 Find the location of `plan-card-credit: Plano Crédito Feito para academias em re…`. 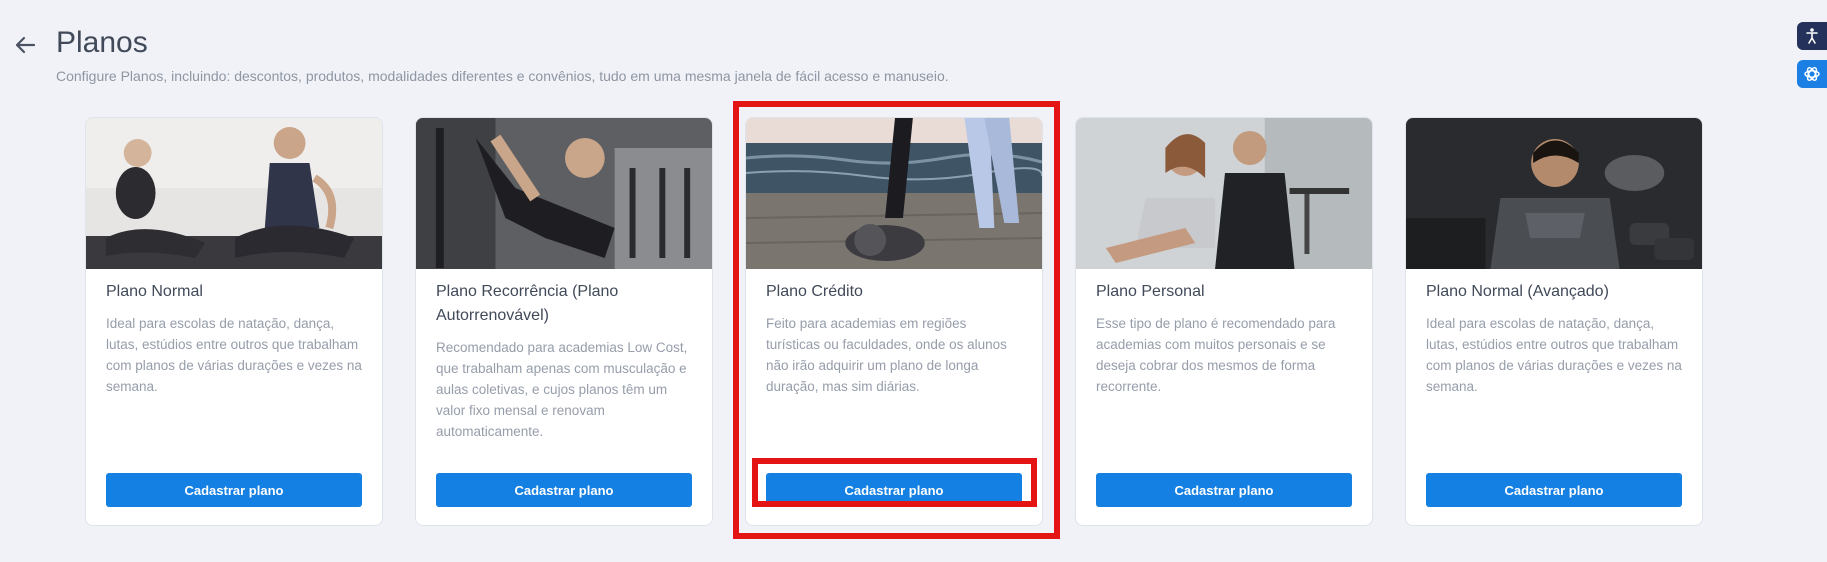

plan-card-credit: Plano Crédito Feito para academias em re… is located at coordinates (894, 321).